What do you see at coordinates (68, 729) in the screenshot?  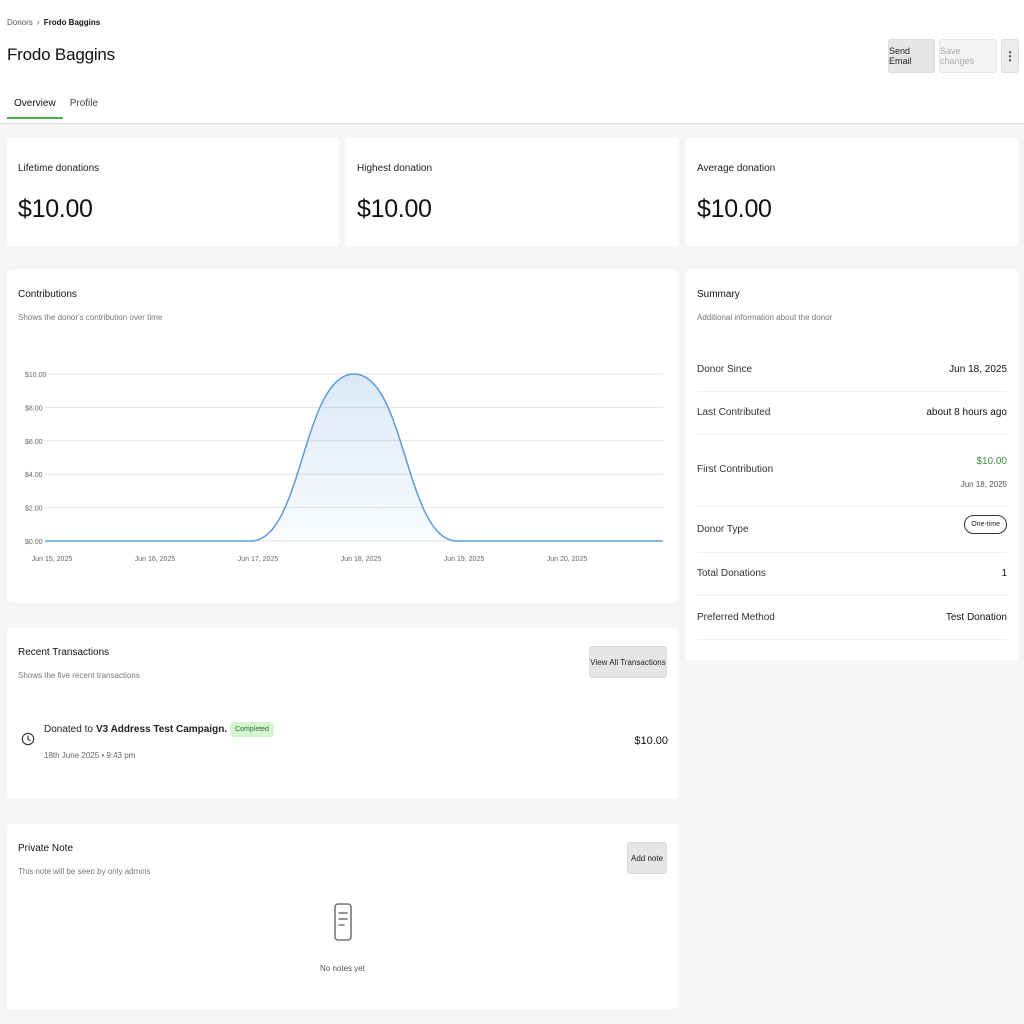 I see `transaction-prefix: Donated to` at bounding box center [68, 729].